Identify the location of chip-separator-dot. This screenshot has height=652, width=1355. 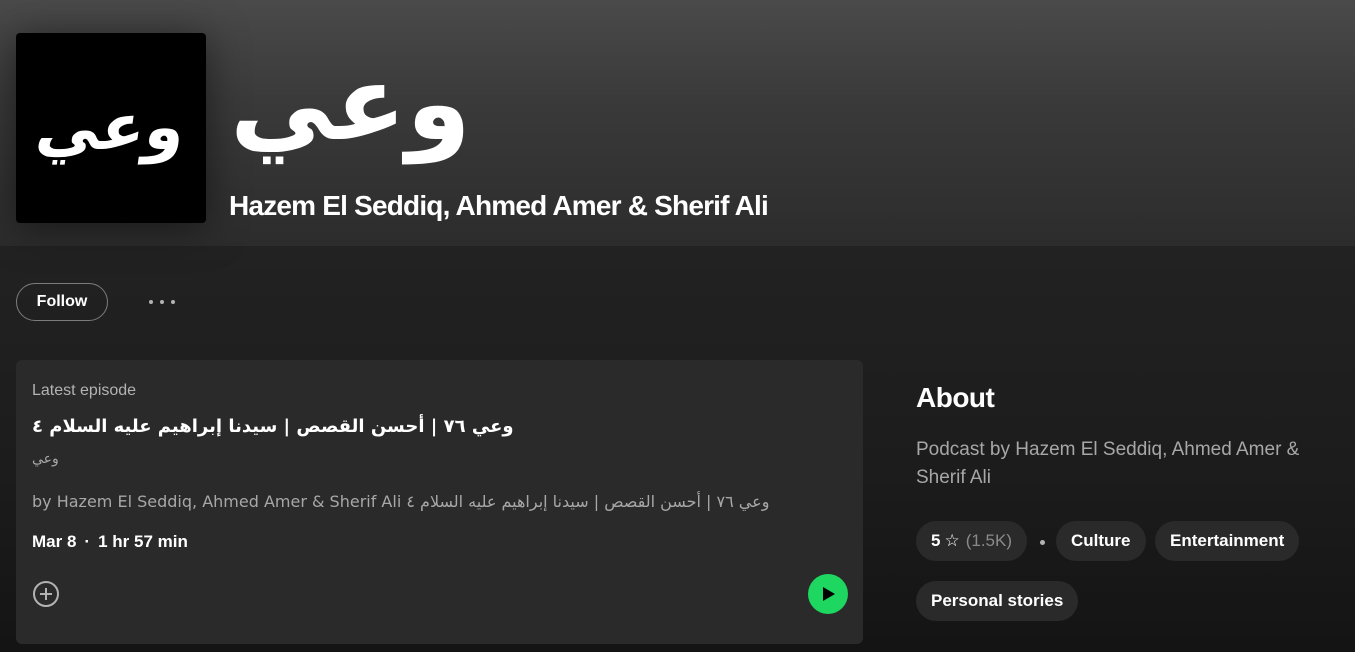
(1042, 542).